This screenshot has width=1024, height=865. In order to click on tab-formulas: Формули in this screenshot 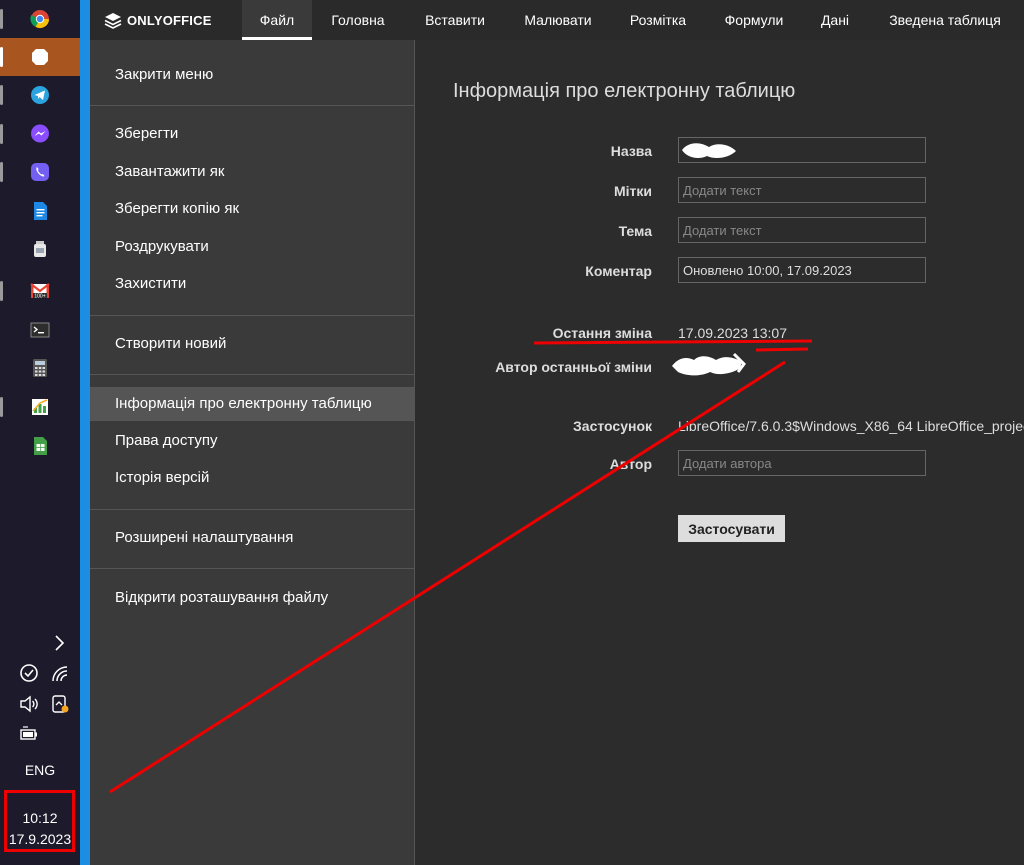, I will do `click(754, 20)`.